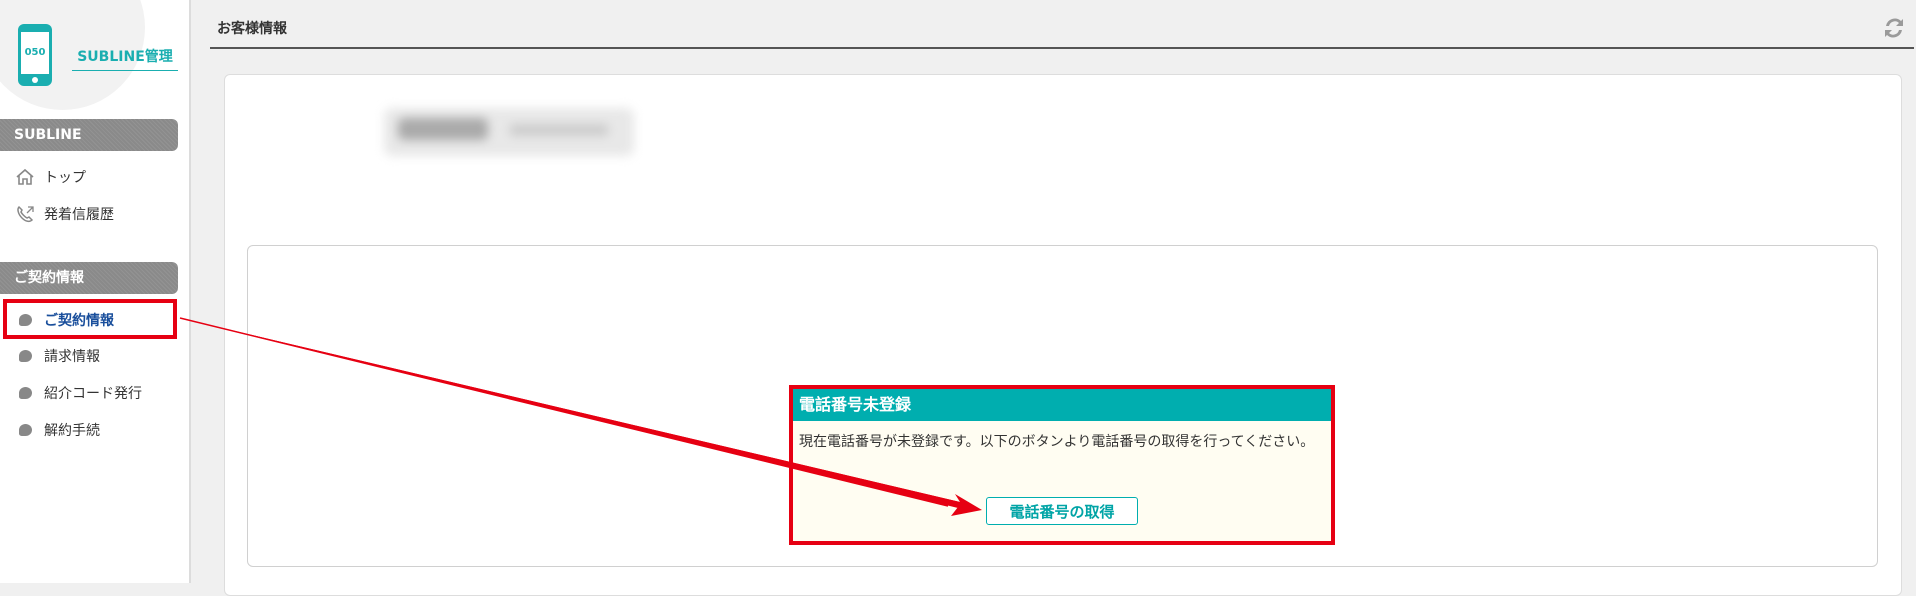 This screenshot has width=1916, height=596. I want to click on sidebar-item-contract-info: ご契約情報, so click(64, 320).